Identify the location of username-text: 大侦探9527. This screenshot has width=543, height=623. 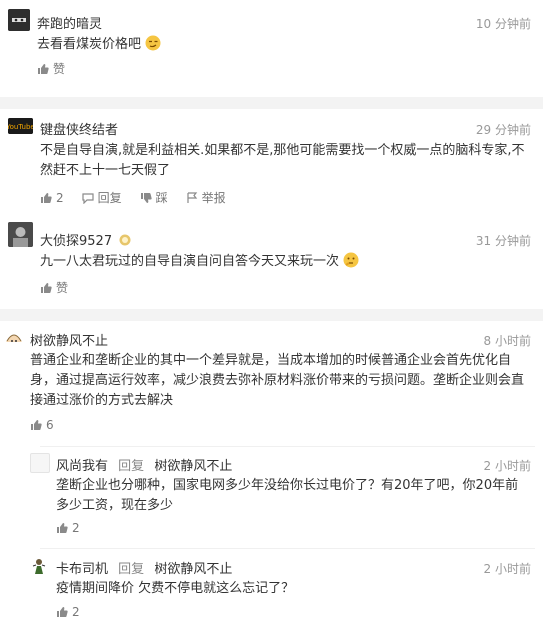
(76, 241).